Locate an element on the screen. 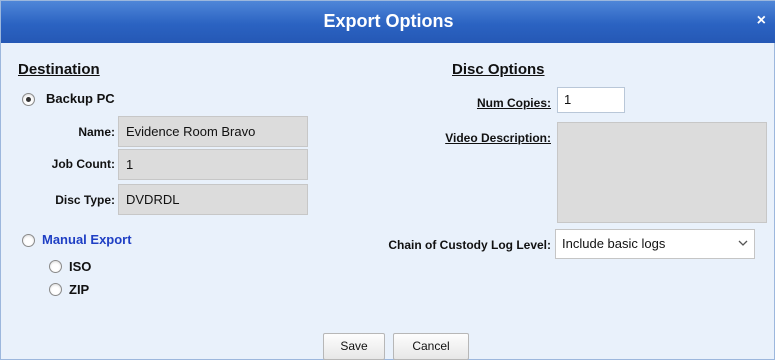 Image resolution: width=775 pixels, height=360 pixels. iso-label: ISO is located at coordinates (80, 266).